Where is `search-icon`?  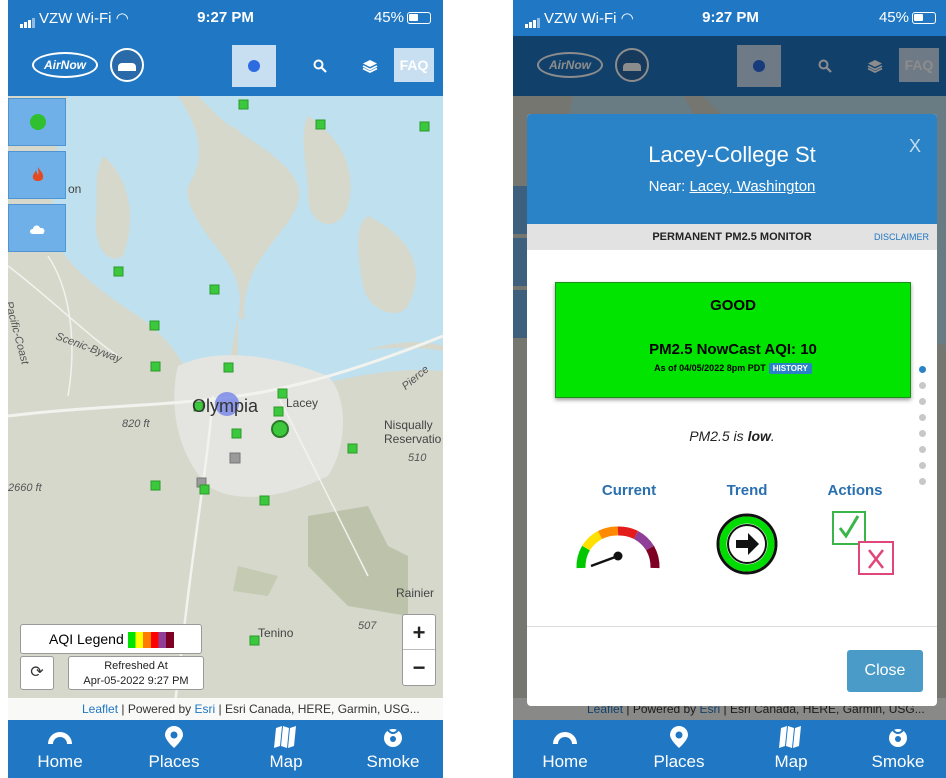 search-icon is located at coordinates (320, 66).